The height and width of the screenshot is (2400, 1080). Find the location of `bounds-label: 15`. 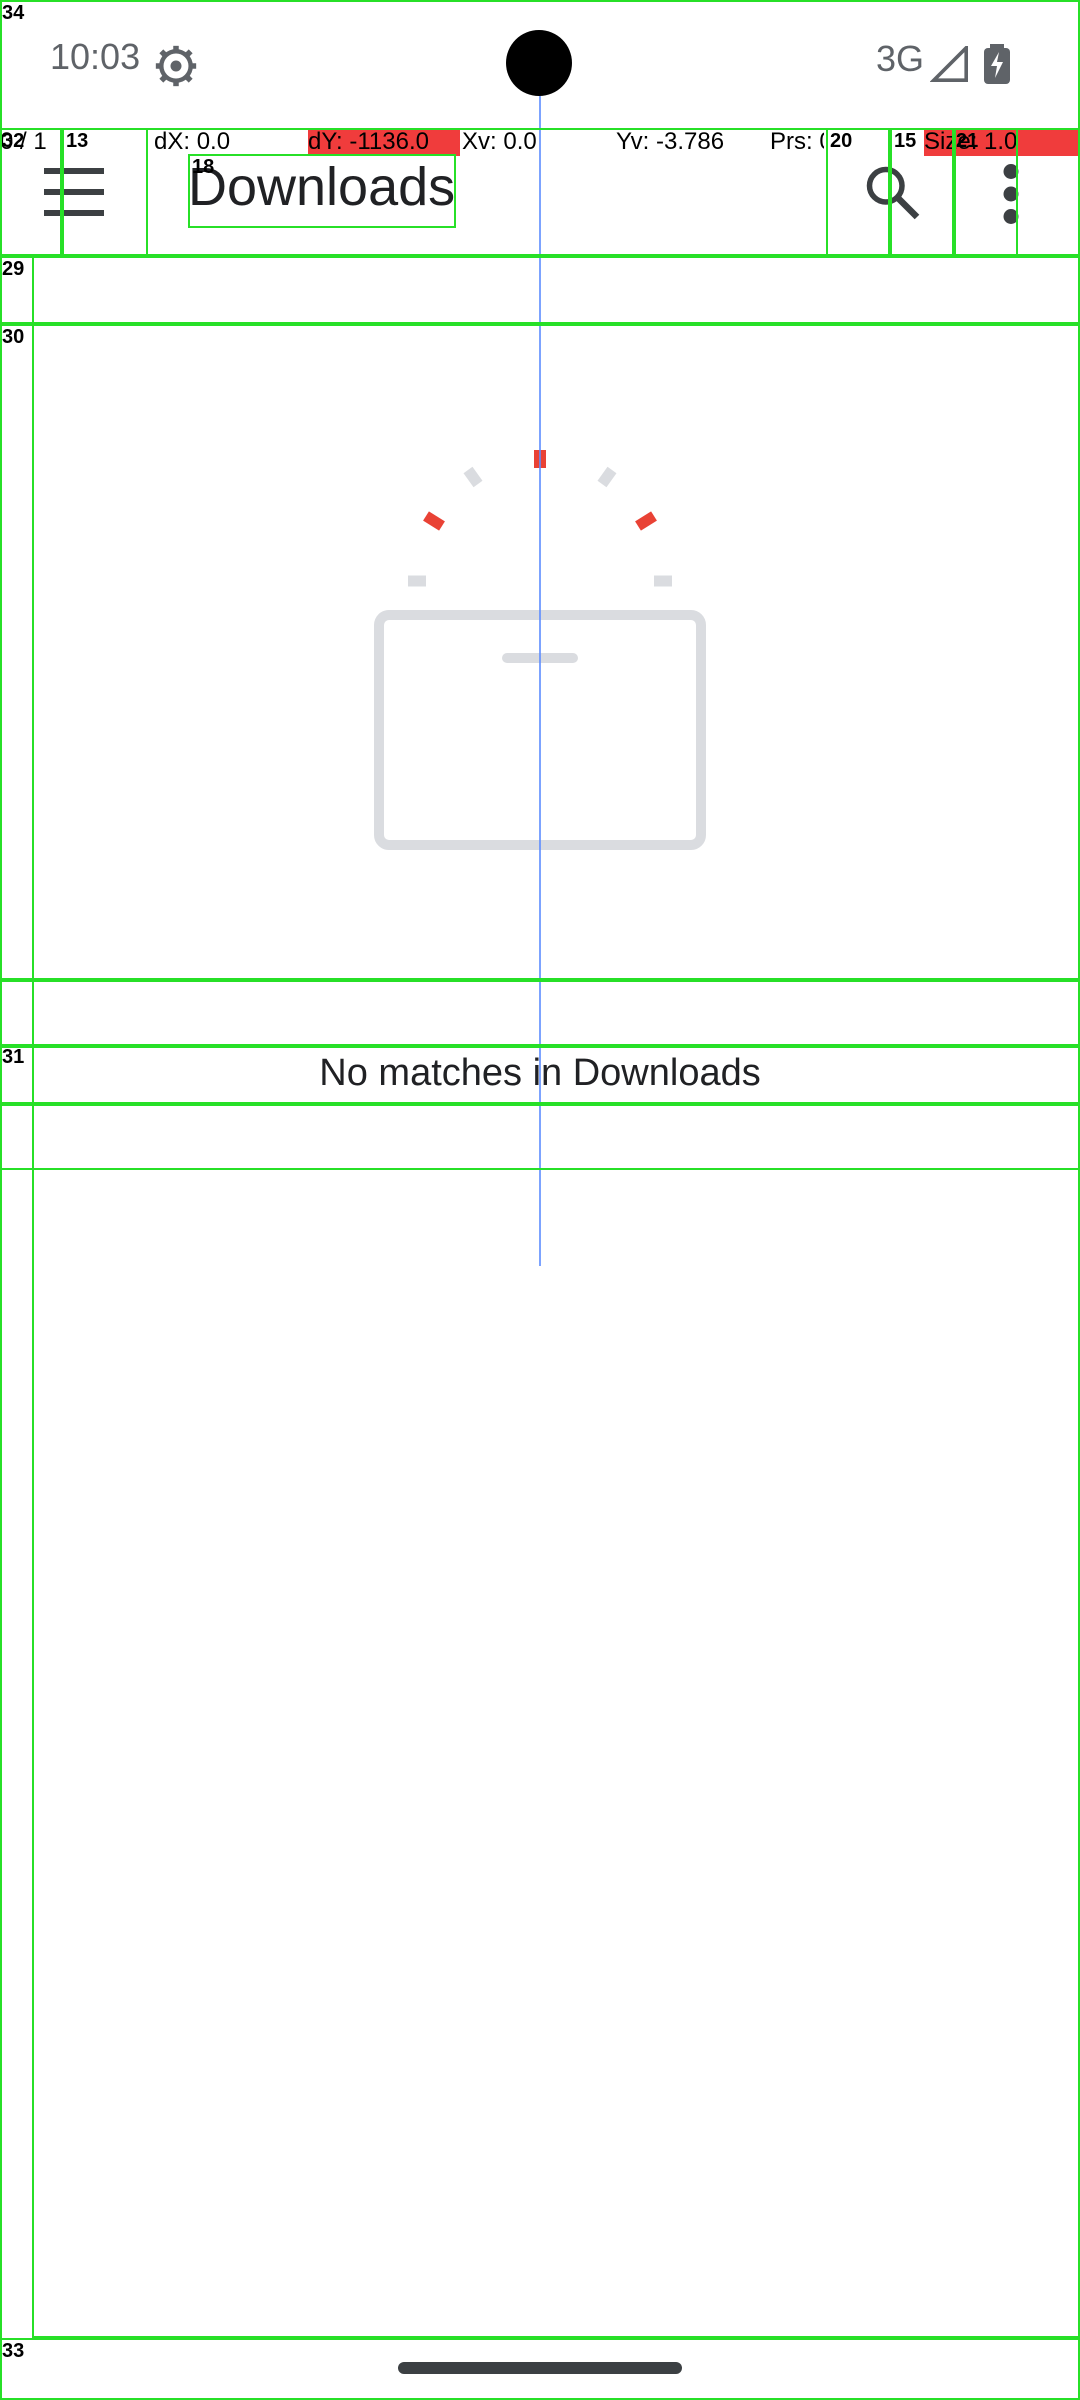

bounds-label: 15 is located at coordinates (905, 141).